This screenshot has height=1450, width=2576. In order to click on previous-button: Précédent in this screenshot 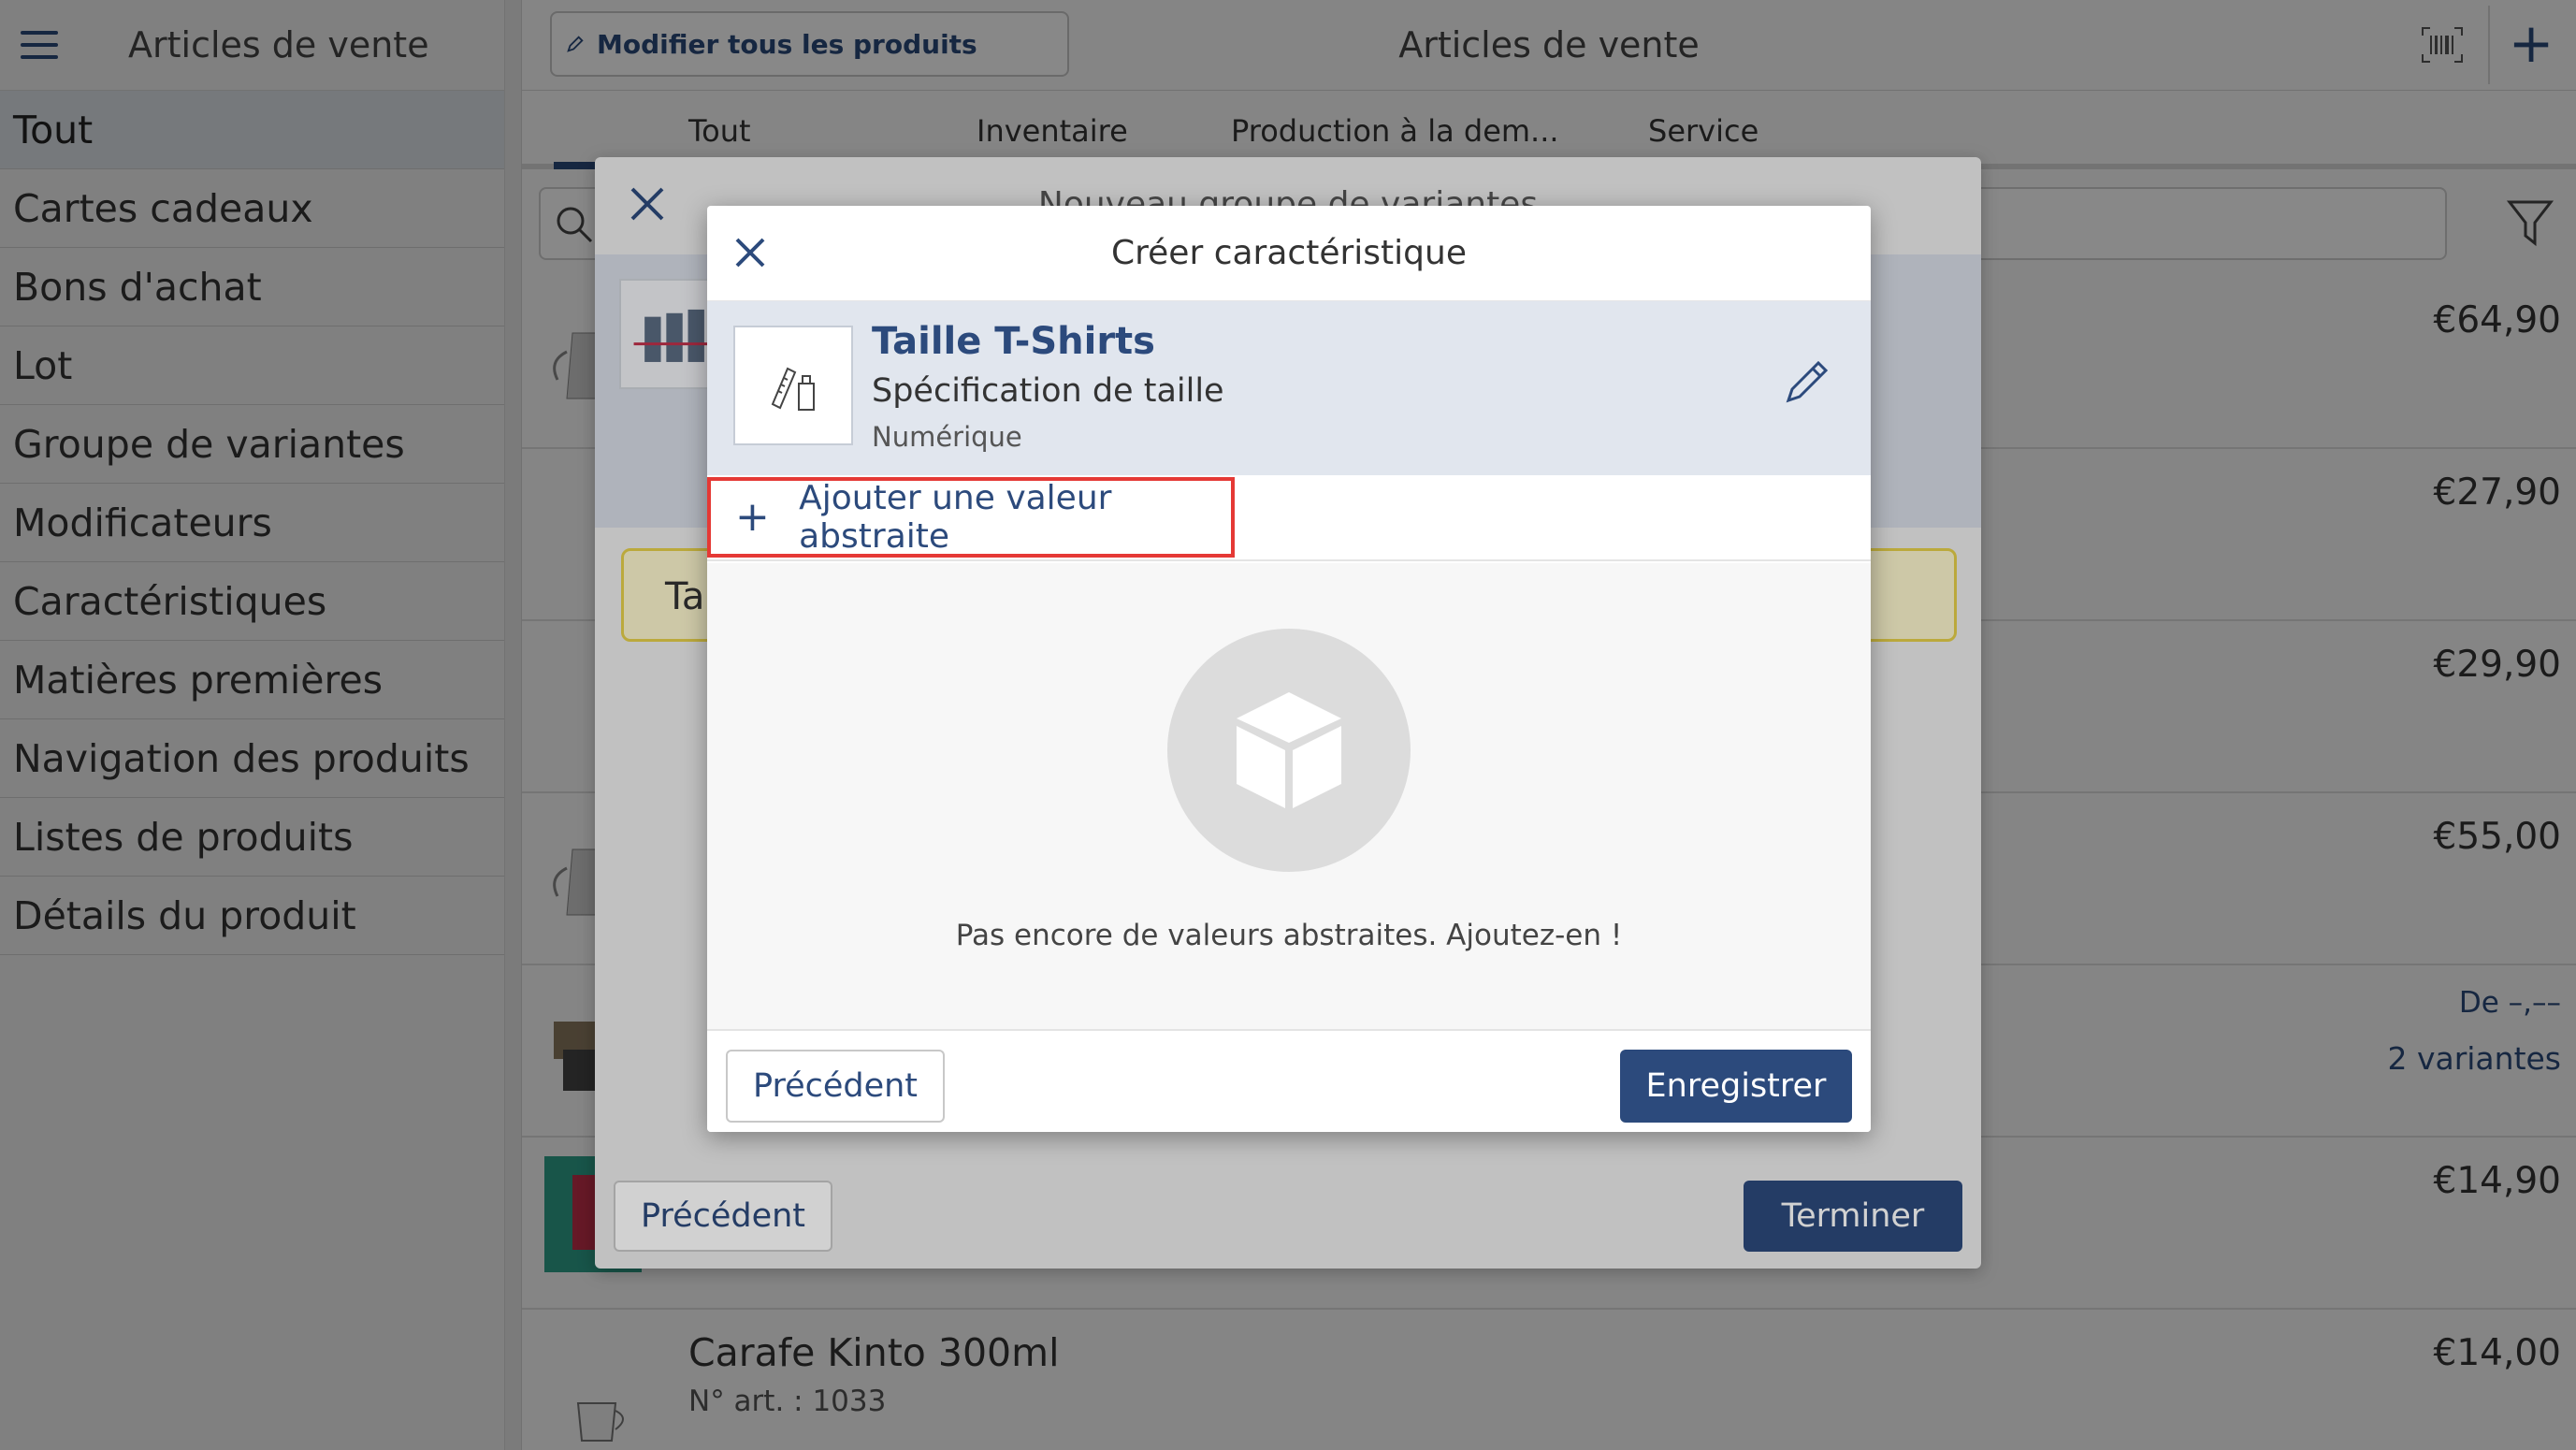, I will do `click(835, 1086)`.